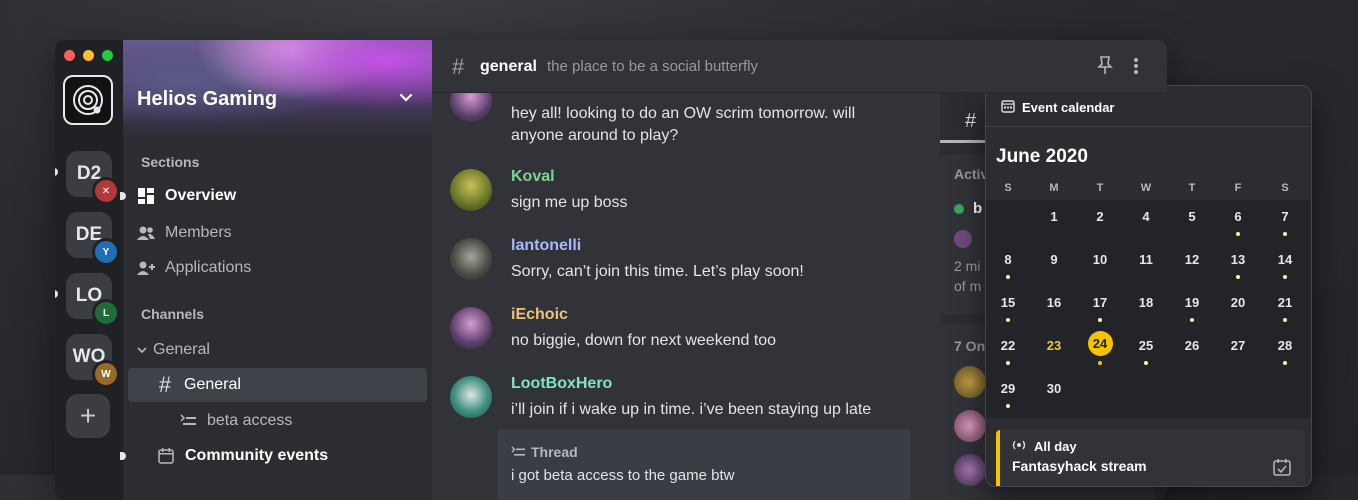 The height and width of the screenshot is (500, 1358). I want to click on day-number: 25, so click(1146, 345).